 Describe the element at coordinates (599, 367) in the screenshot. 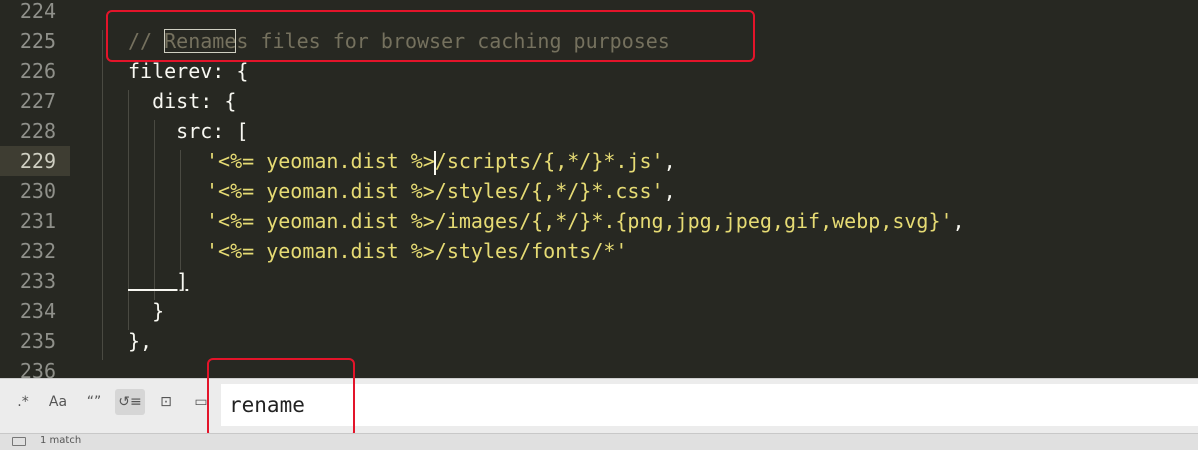

I see `code-line: 236` at that location.